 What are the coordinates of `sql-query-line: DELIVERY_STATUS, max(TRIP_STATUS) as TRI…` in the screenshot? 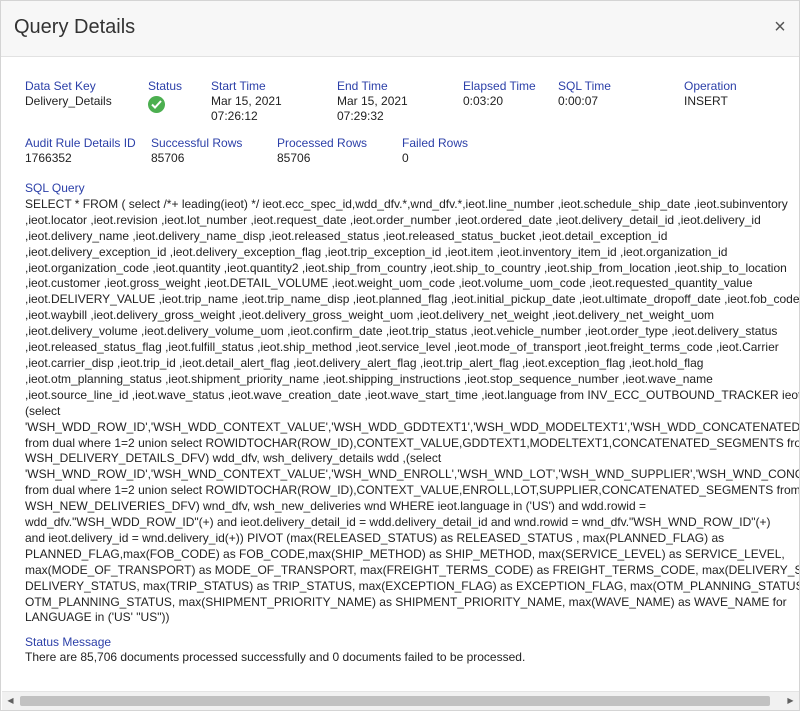 It's located at (412, 585).